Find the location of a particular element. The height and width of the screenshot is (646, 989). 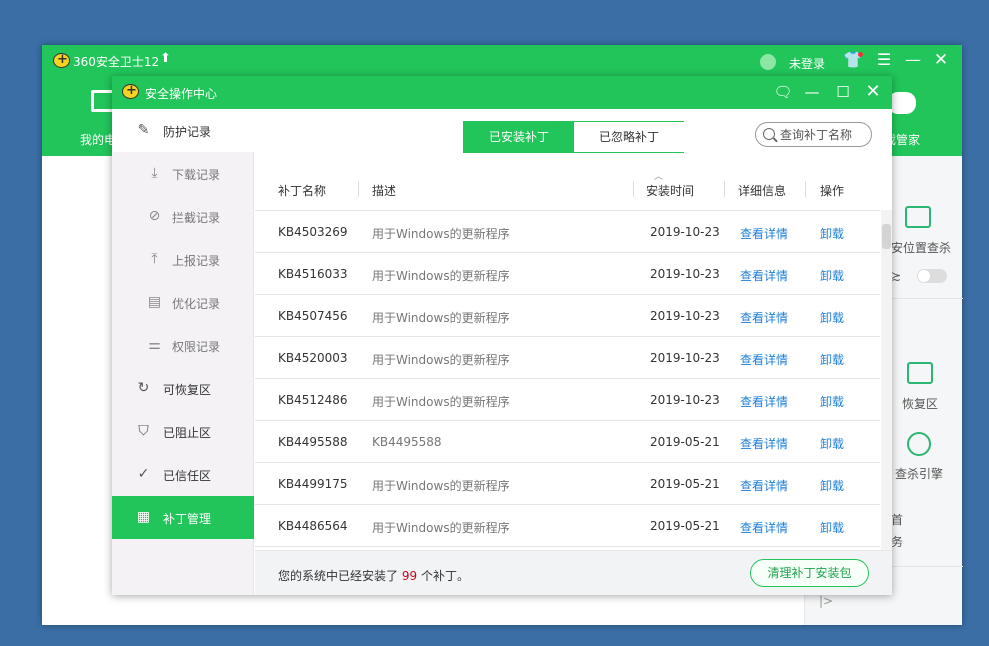

col-install-time: 安装时间 is located at coordinates (670, 190).